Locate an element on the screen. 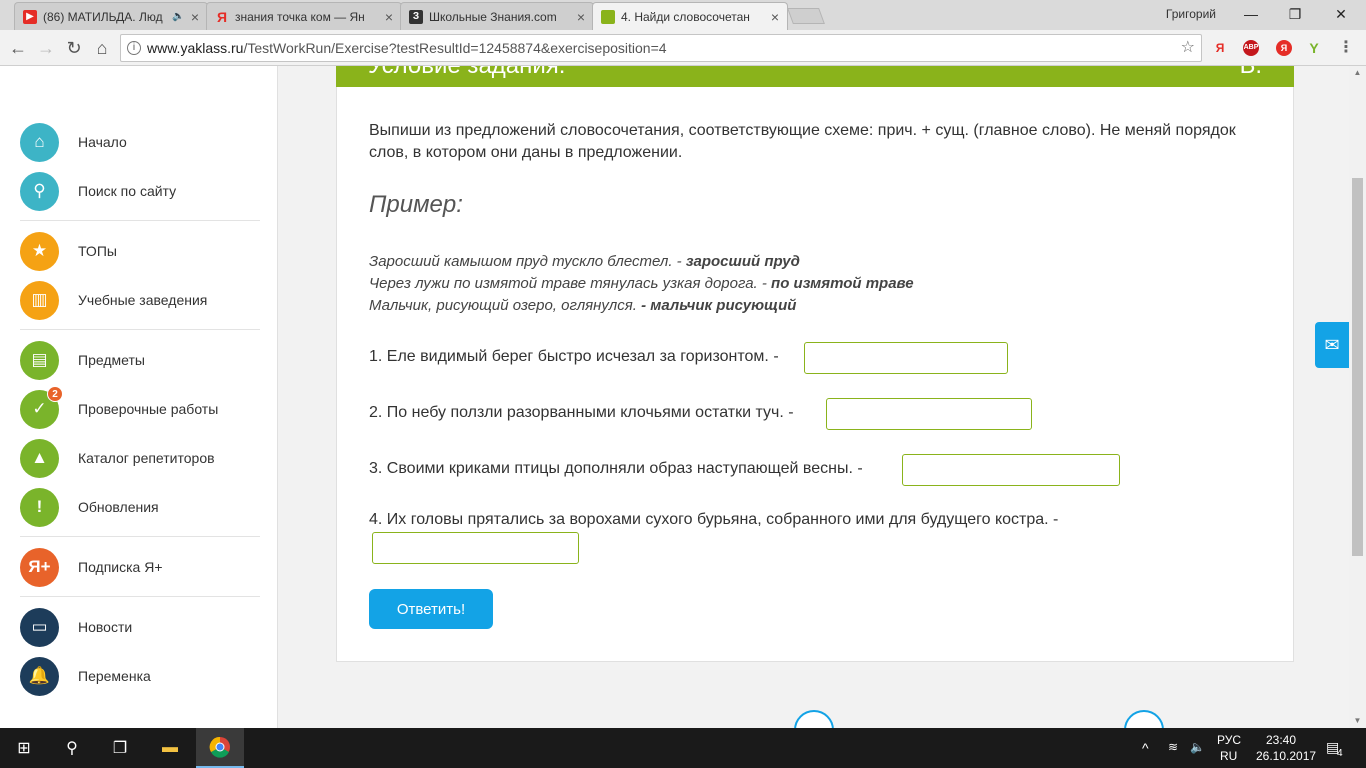  check-icon: ✓ 2 is located at coordinates (41, 407).